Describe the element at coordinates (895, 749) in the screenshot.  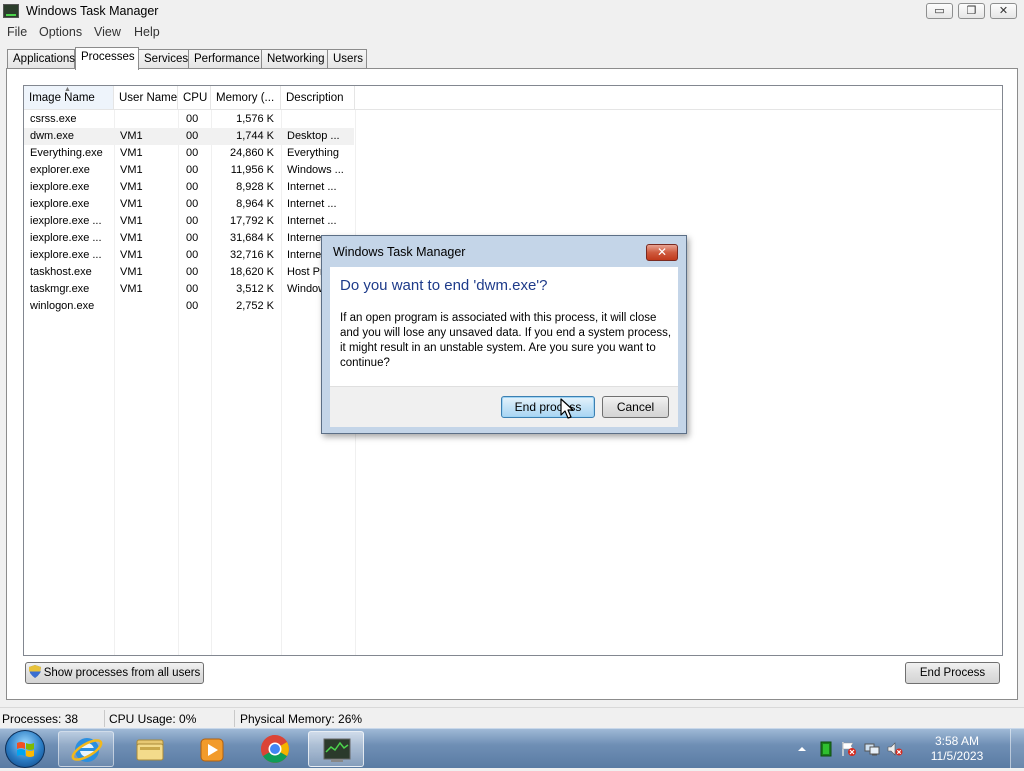
I see `volume-muted-icon` at that location.